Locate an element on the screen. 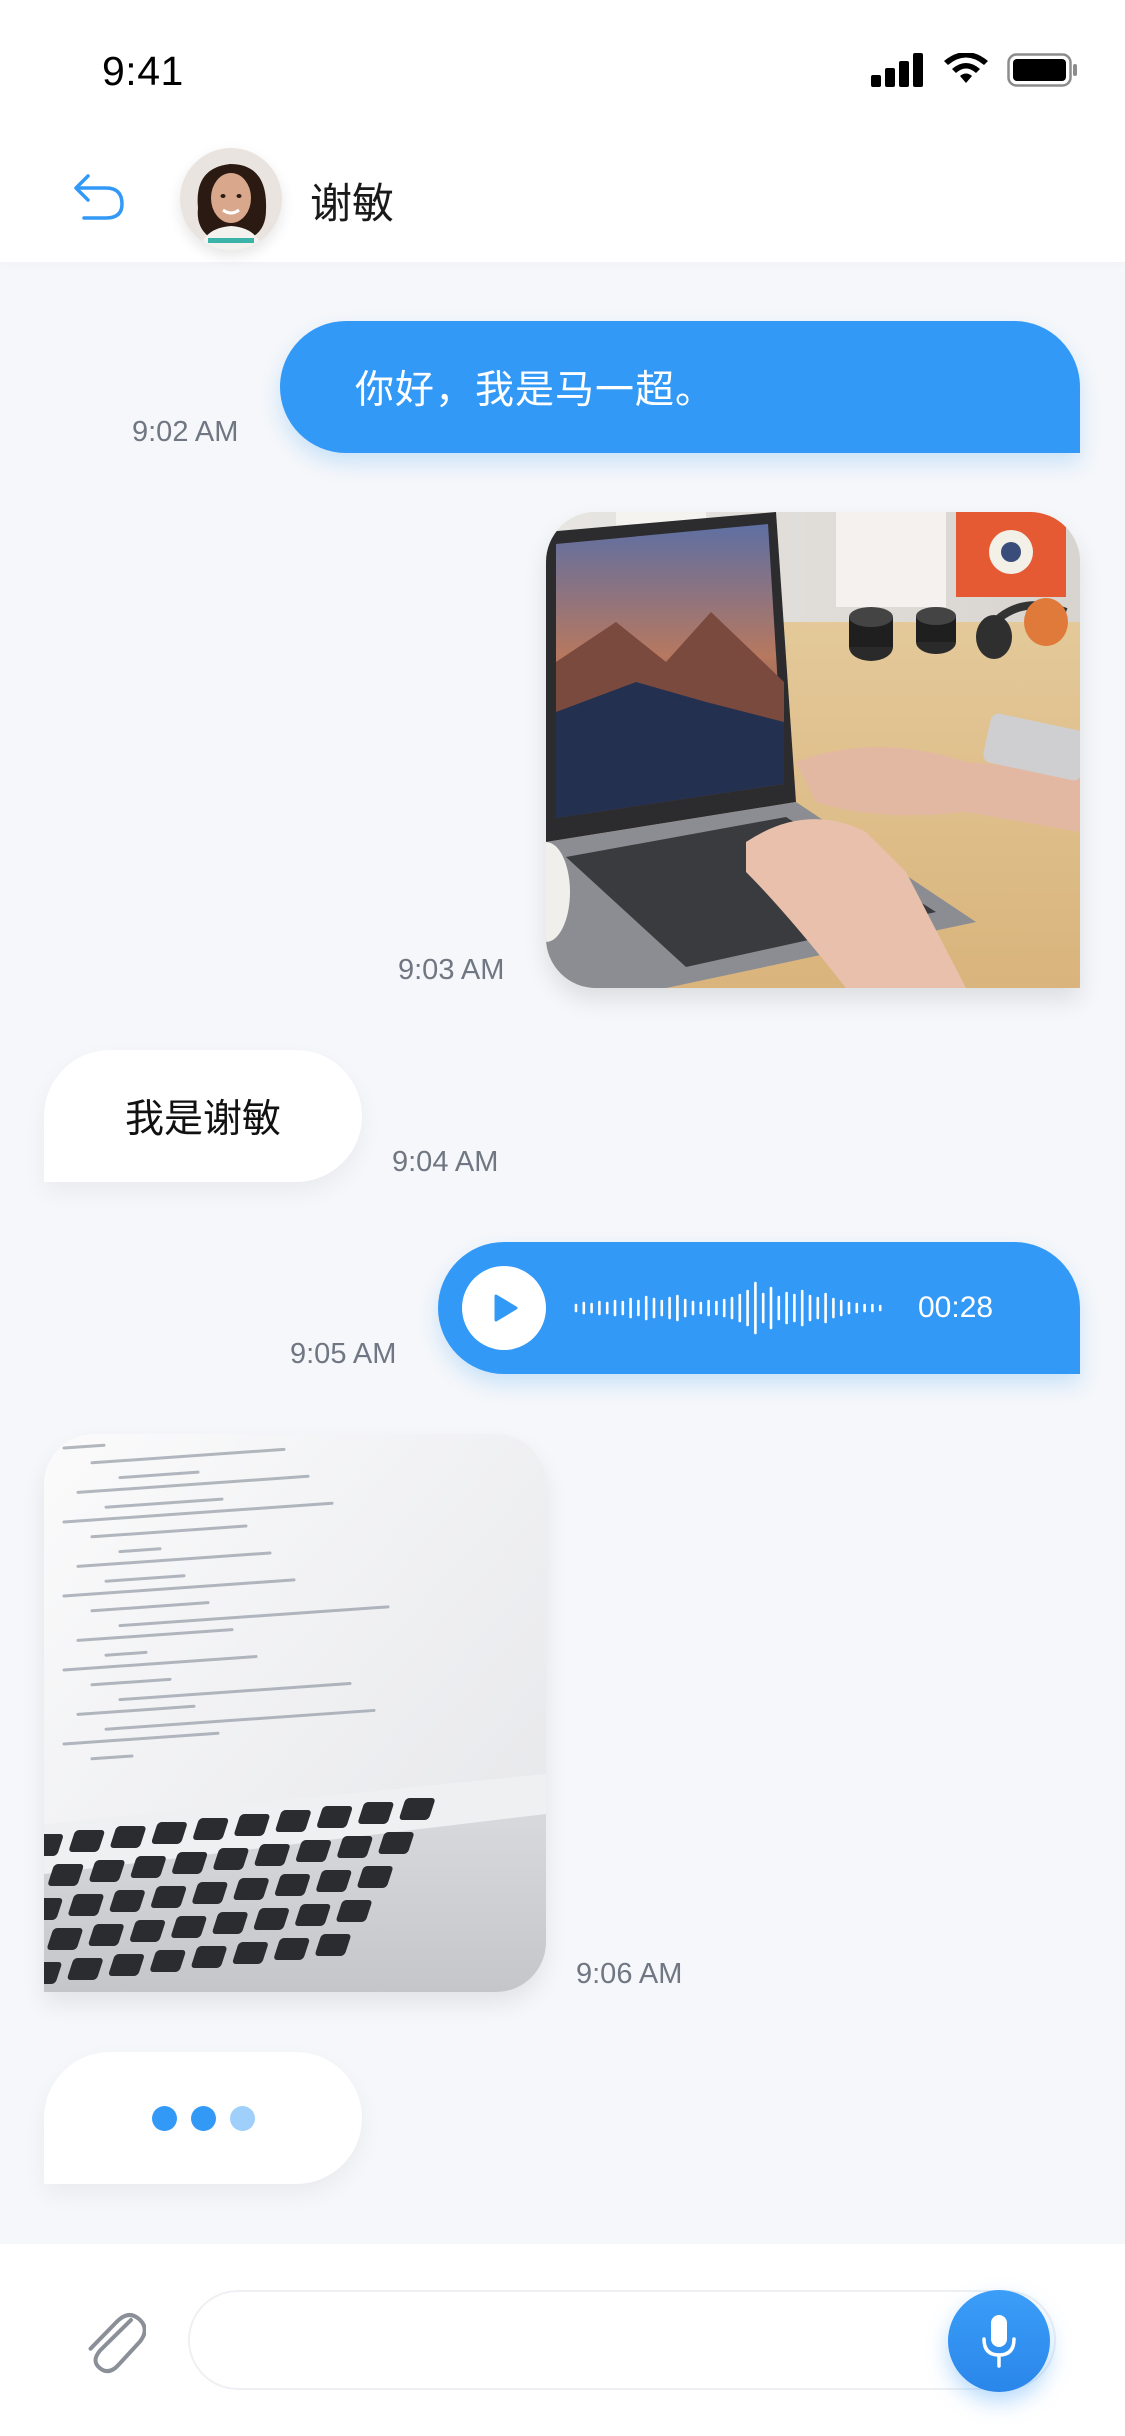 This screenshot has height=2436, width=1125. message-timestamp: 9:05 AM is located at coordinates (343, 1354).